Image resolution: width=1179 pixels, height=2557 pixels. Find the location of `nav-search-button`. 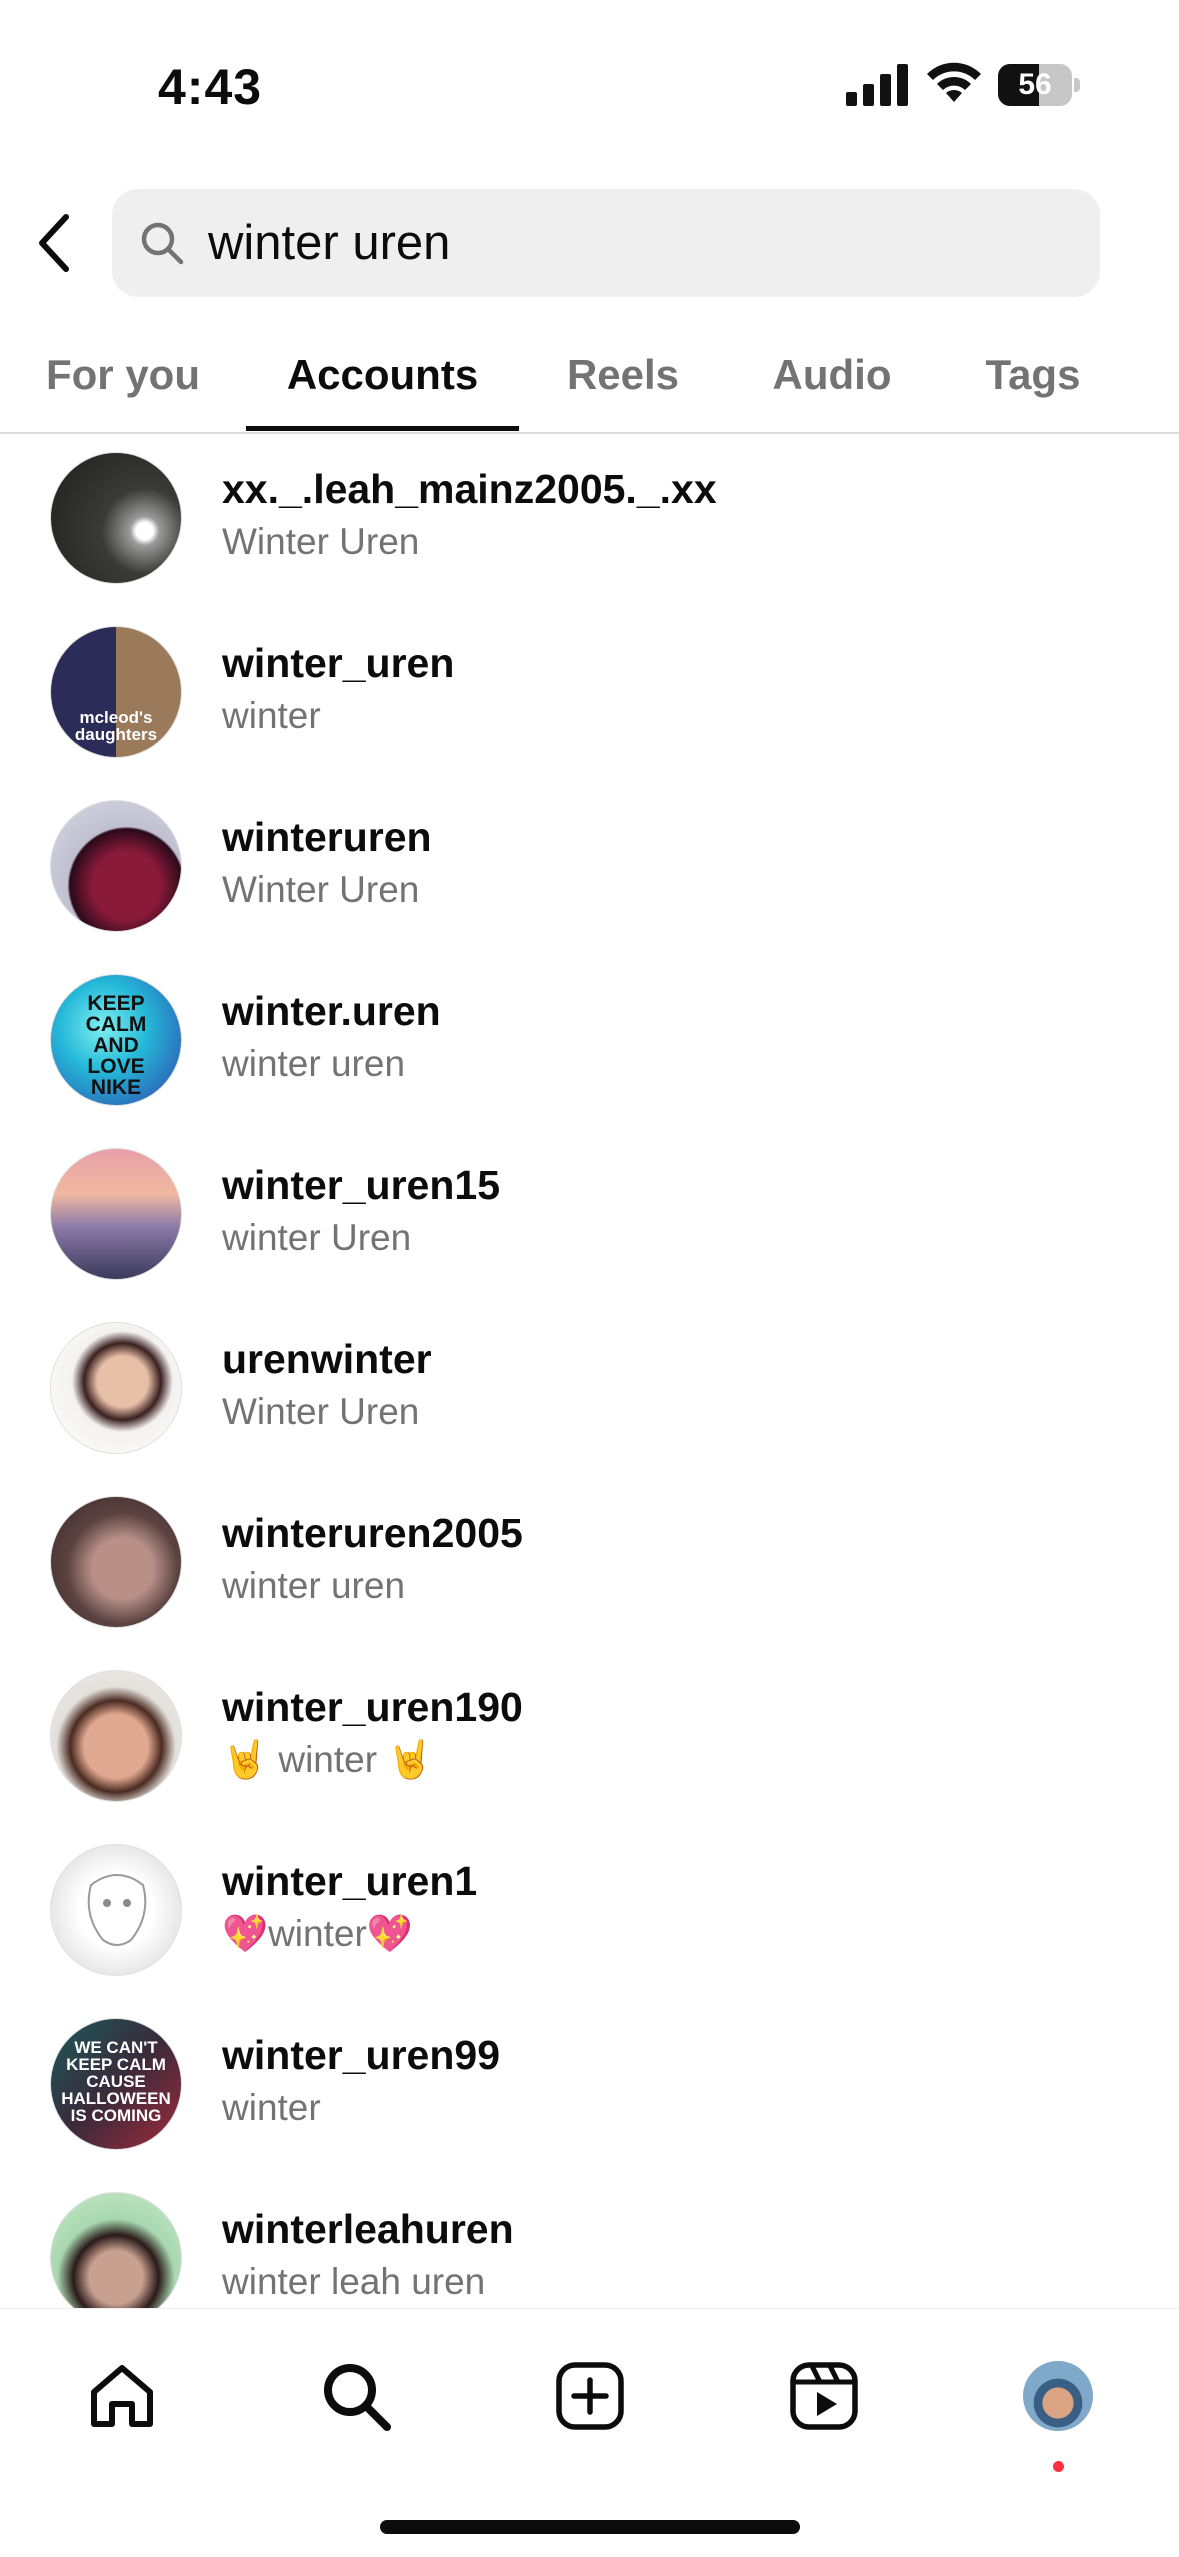

nav-search-button is located at coordinates (356, 2396).